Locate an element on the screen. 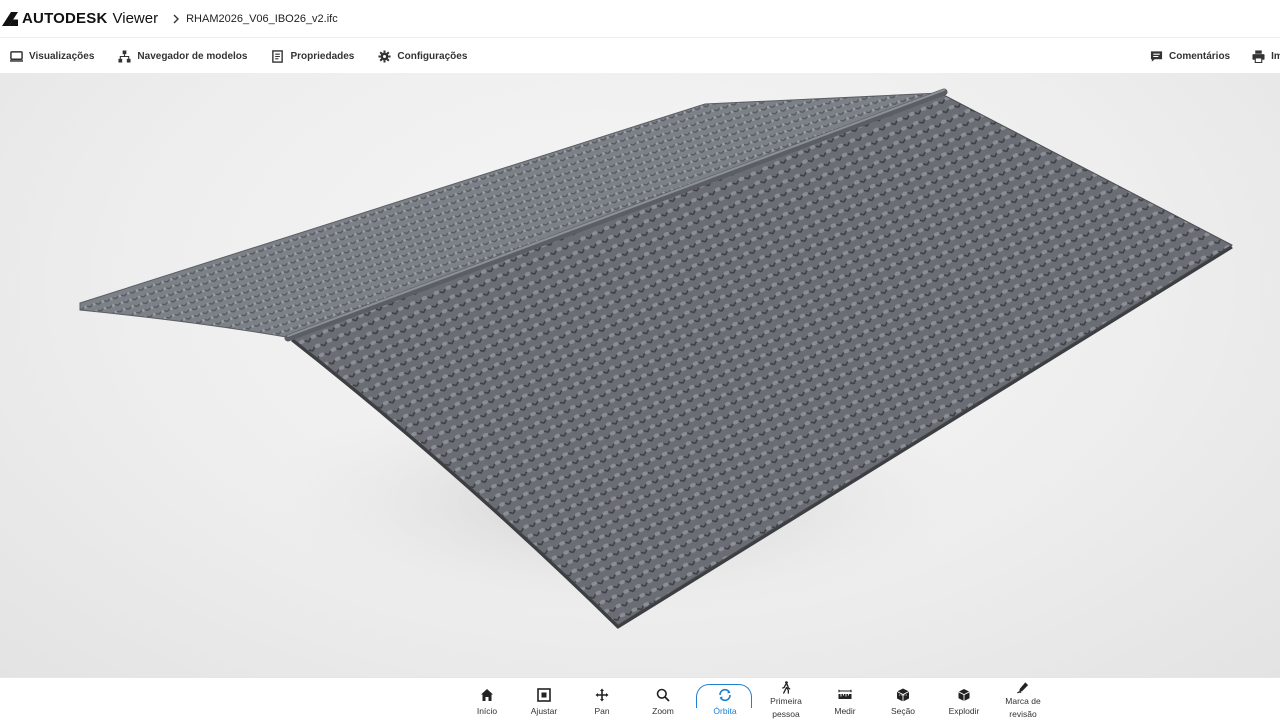 The height and width of the screenshot is (720, 1280). zoom-icon is located at coordinates (663, 695).